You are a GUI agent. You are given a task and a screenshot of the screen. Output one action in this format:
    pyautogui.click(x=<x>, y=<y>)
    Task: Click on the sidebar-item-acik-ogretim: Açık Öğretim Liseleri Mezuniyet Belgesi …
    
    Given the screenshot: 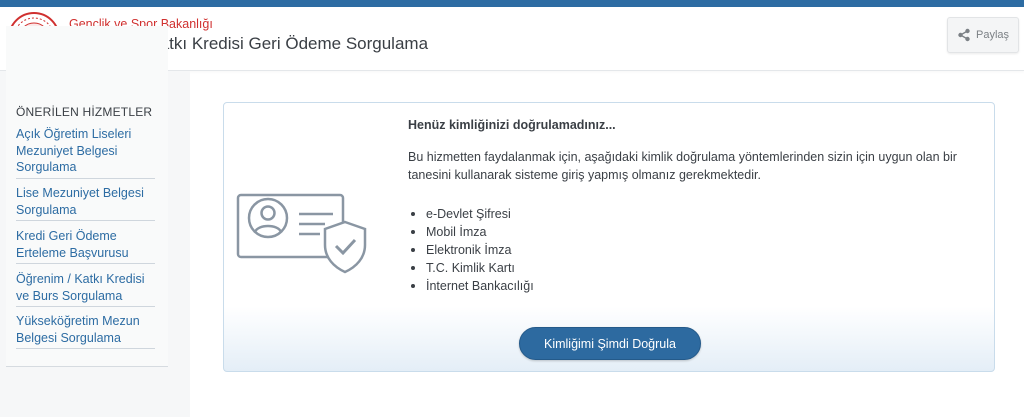 What is the action you would take?
    pyautogui.click(x=85, y=152)
    